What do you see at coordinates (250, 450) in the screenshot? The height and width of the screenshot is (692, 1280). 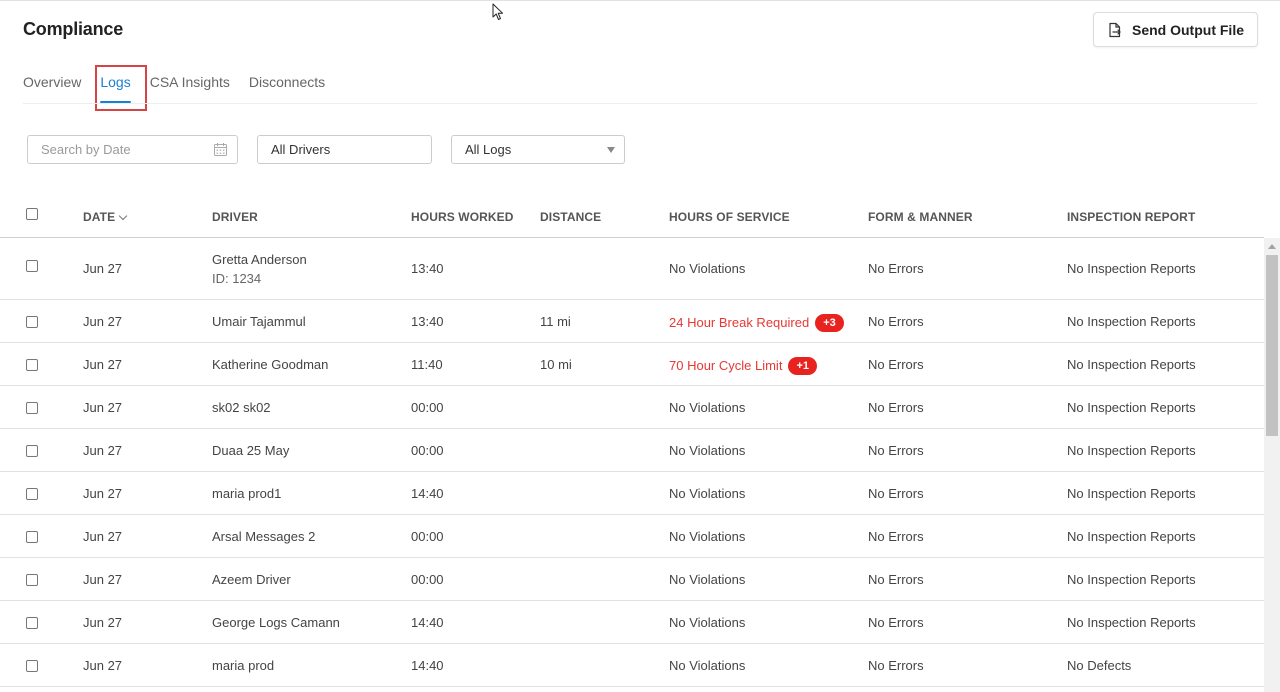 I see `cell-driver: Duaa 25 May` at bounding box center [250, 450].